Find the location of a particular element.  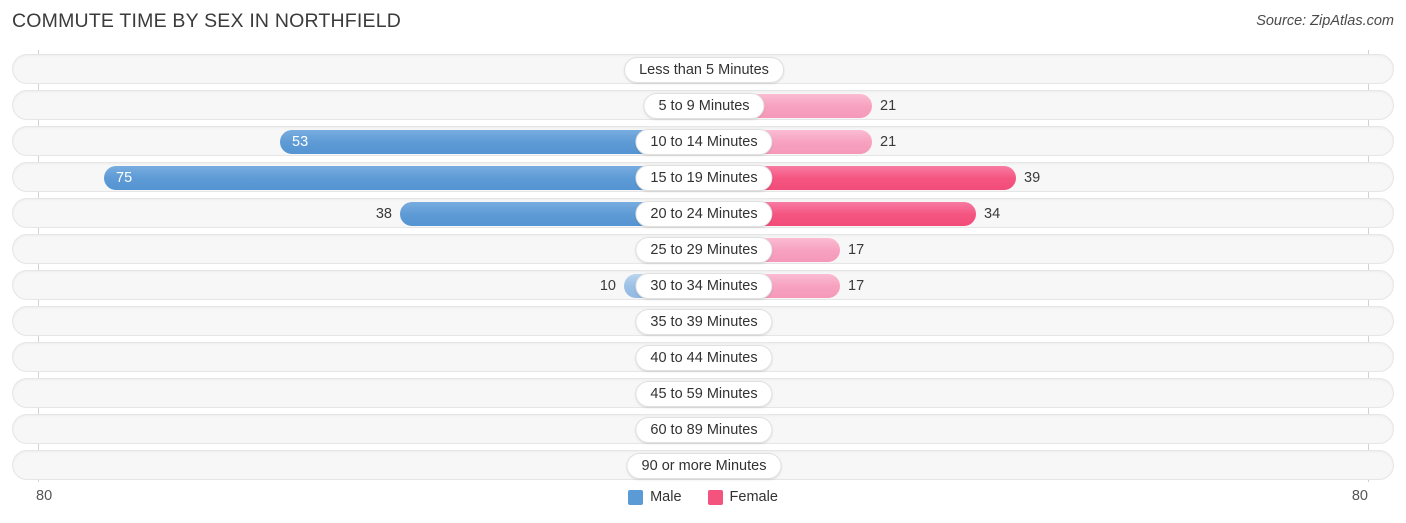

male-value-label: 38 is located at coordinates (383, 214).